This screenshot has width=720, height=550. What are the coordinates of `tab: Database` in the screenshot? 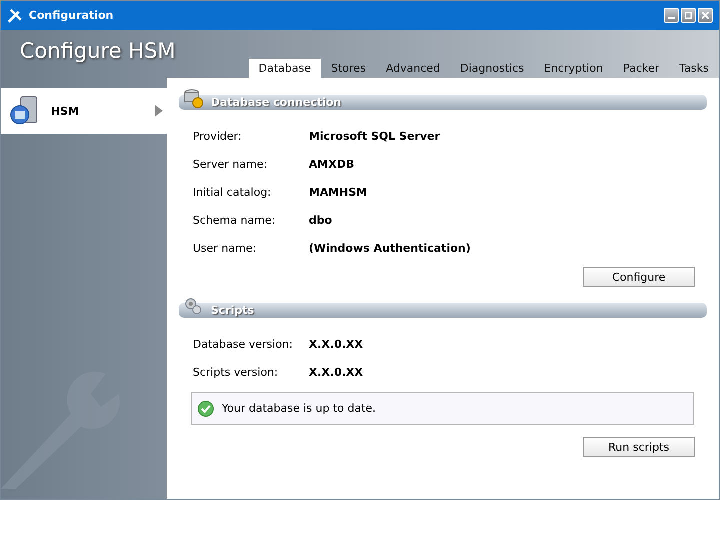 It's located at (285, 68).